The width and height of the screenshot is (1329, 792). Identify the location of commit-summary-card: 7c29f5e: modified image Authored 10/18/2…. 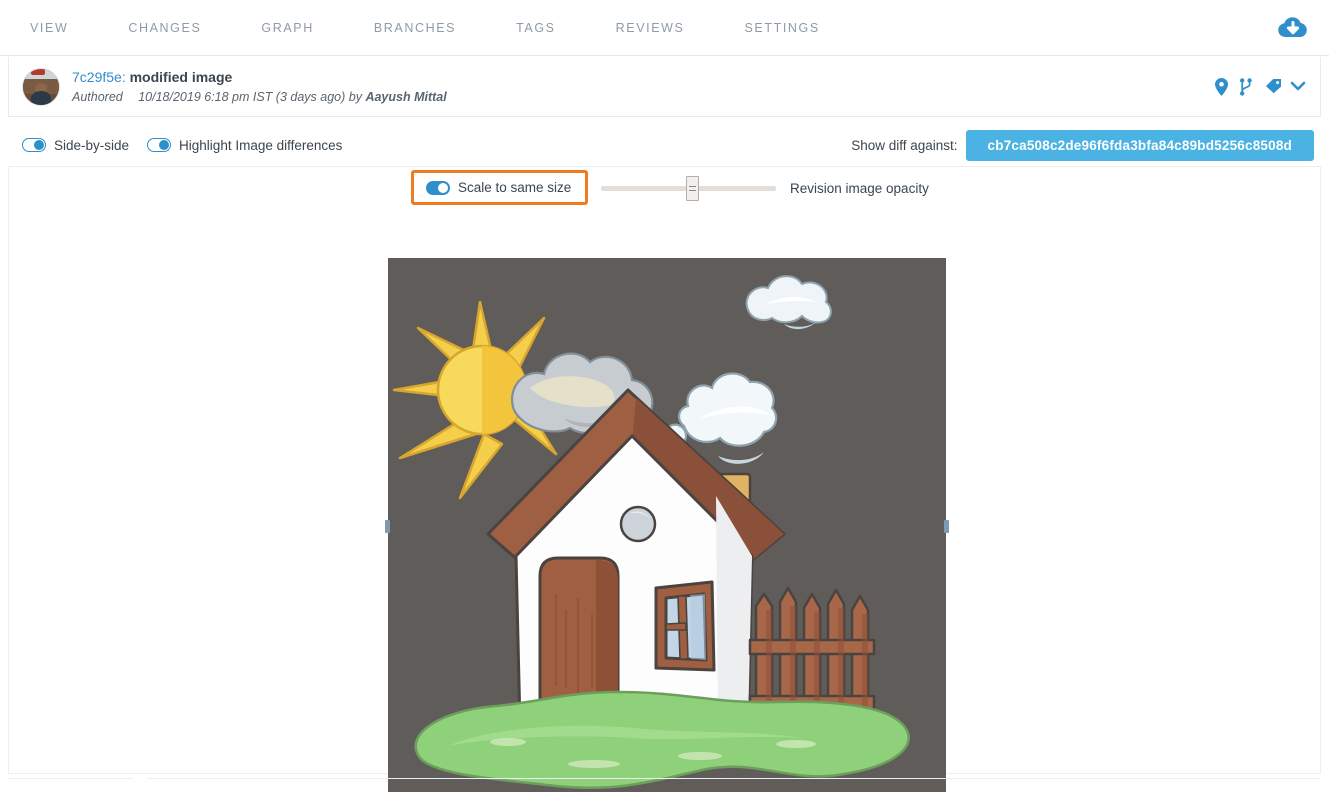
(664, 87).